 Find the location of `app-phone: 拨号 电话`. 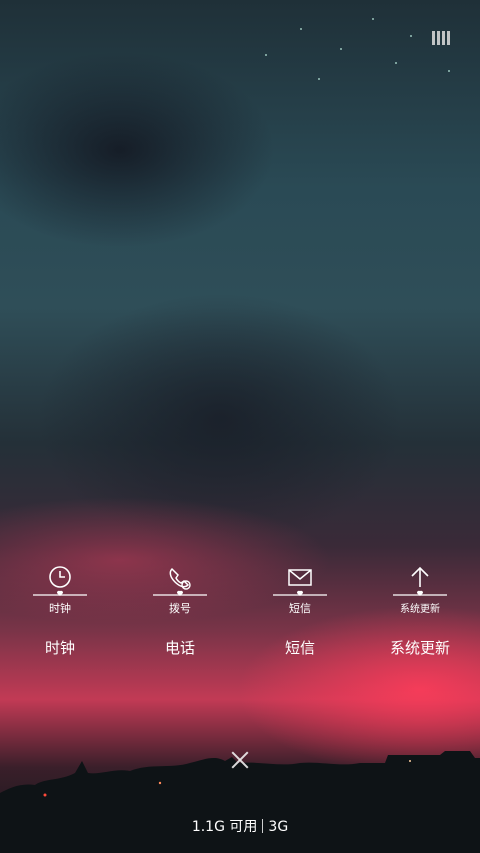

app-phone: 拨号 电话 is located at coordinates (180, 615).